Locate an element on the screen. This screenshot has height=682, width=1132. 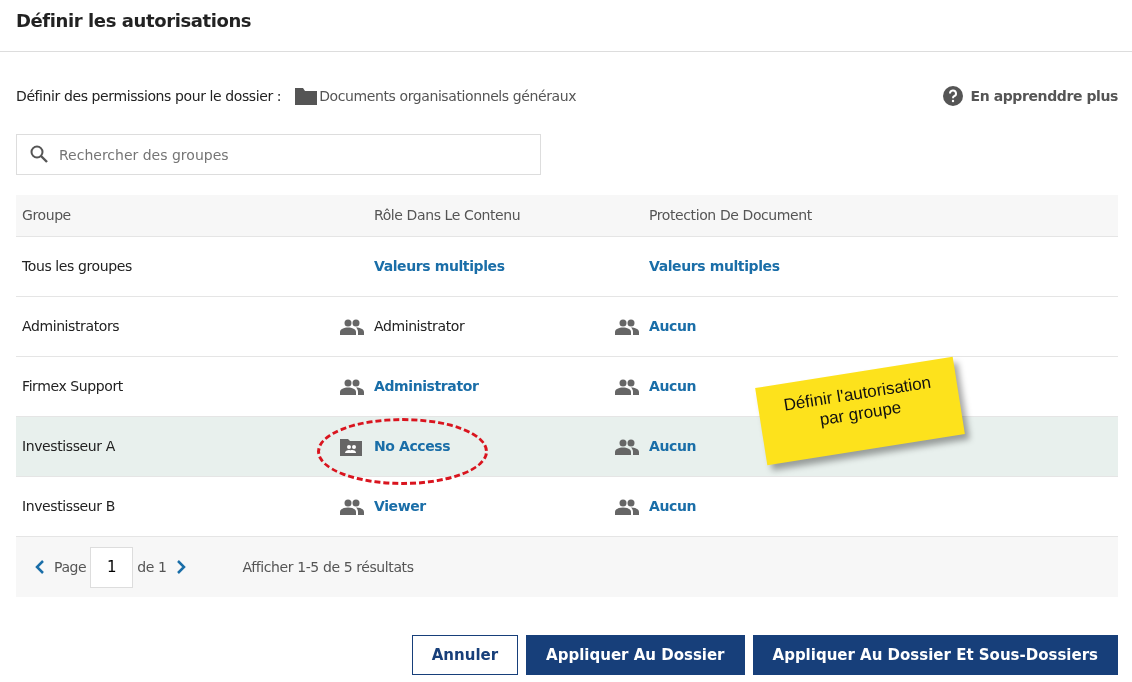
folder-label: Définir des permissions pour le dossier : is located at coordinates (149, 96).